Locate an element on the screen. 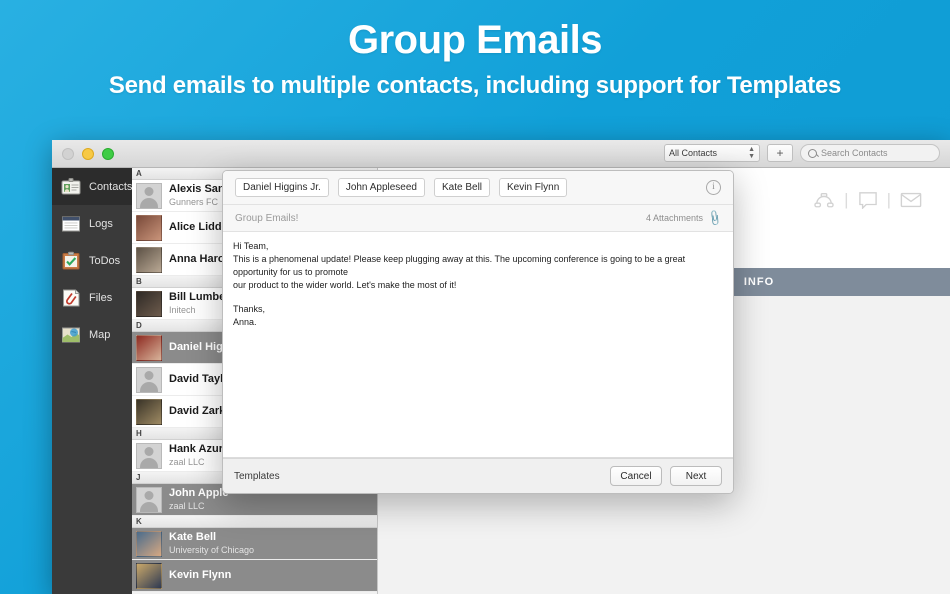  info-icon: i is located at coordinates (713, 187).